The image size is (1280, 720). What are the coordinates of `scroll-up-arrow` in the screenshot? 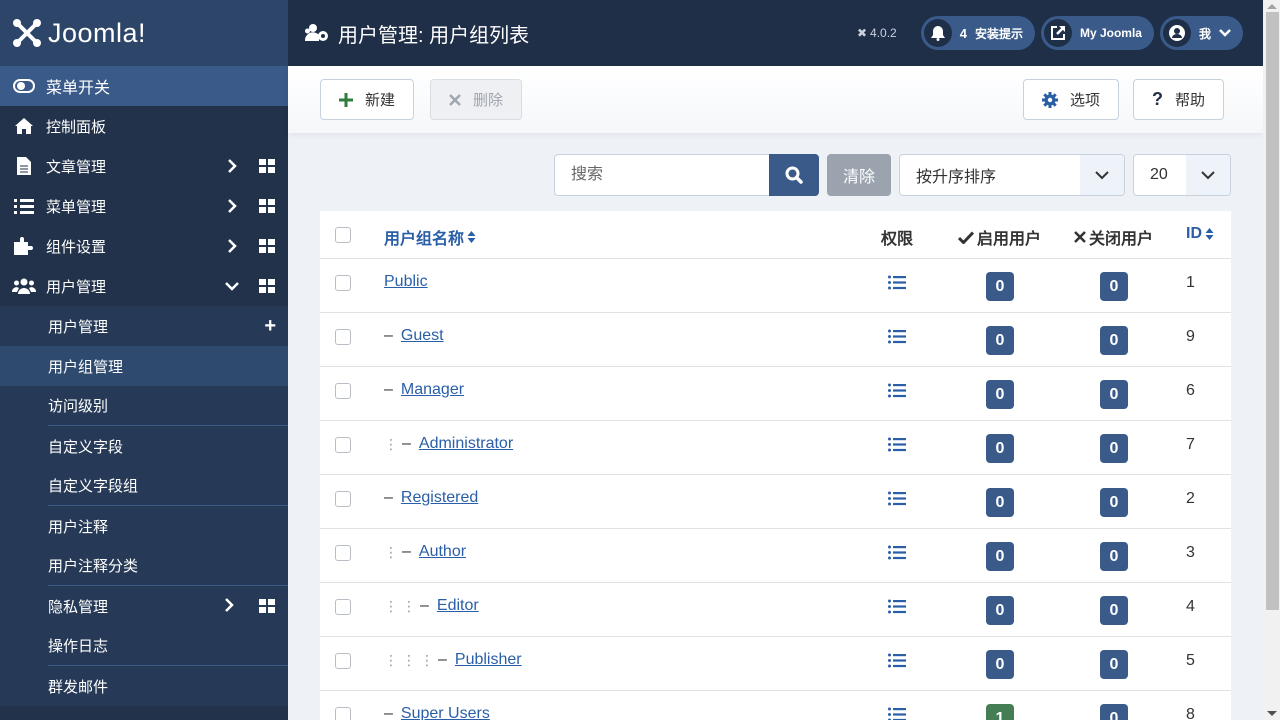 It's located at (1272, 6).